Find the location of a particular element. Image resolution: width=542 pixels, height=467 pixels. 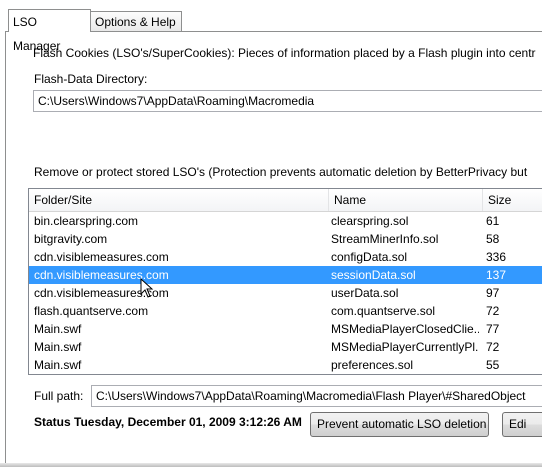

mouse-cursor-icon is located at coordinates (147, 288).